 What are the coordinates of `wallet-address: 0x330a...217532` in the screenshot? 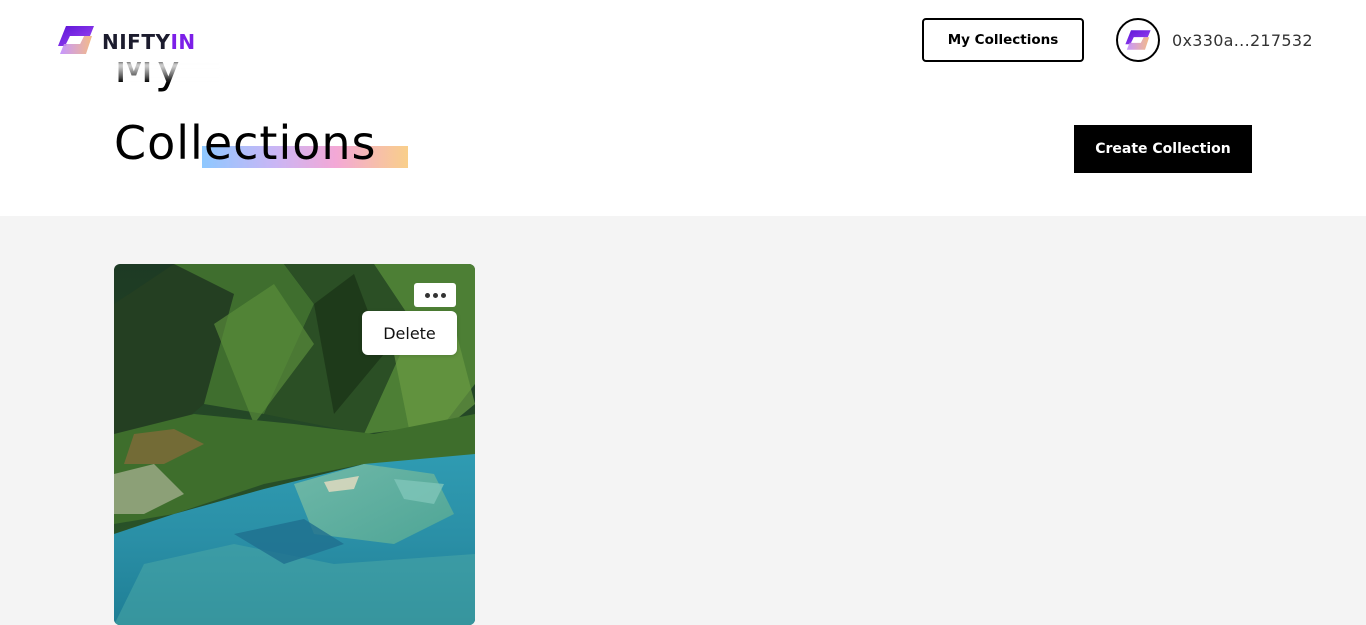 It's located at (1242, 40).